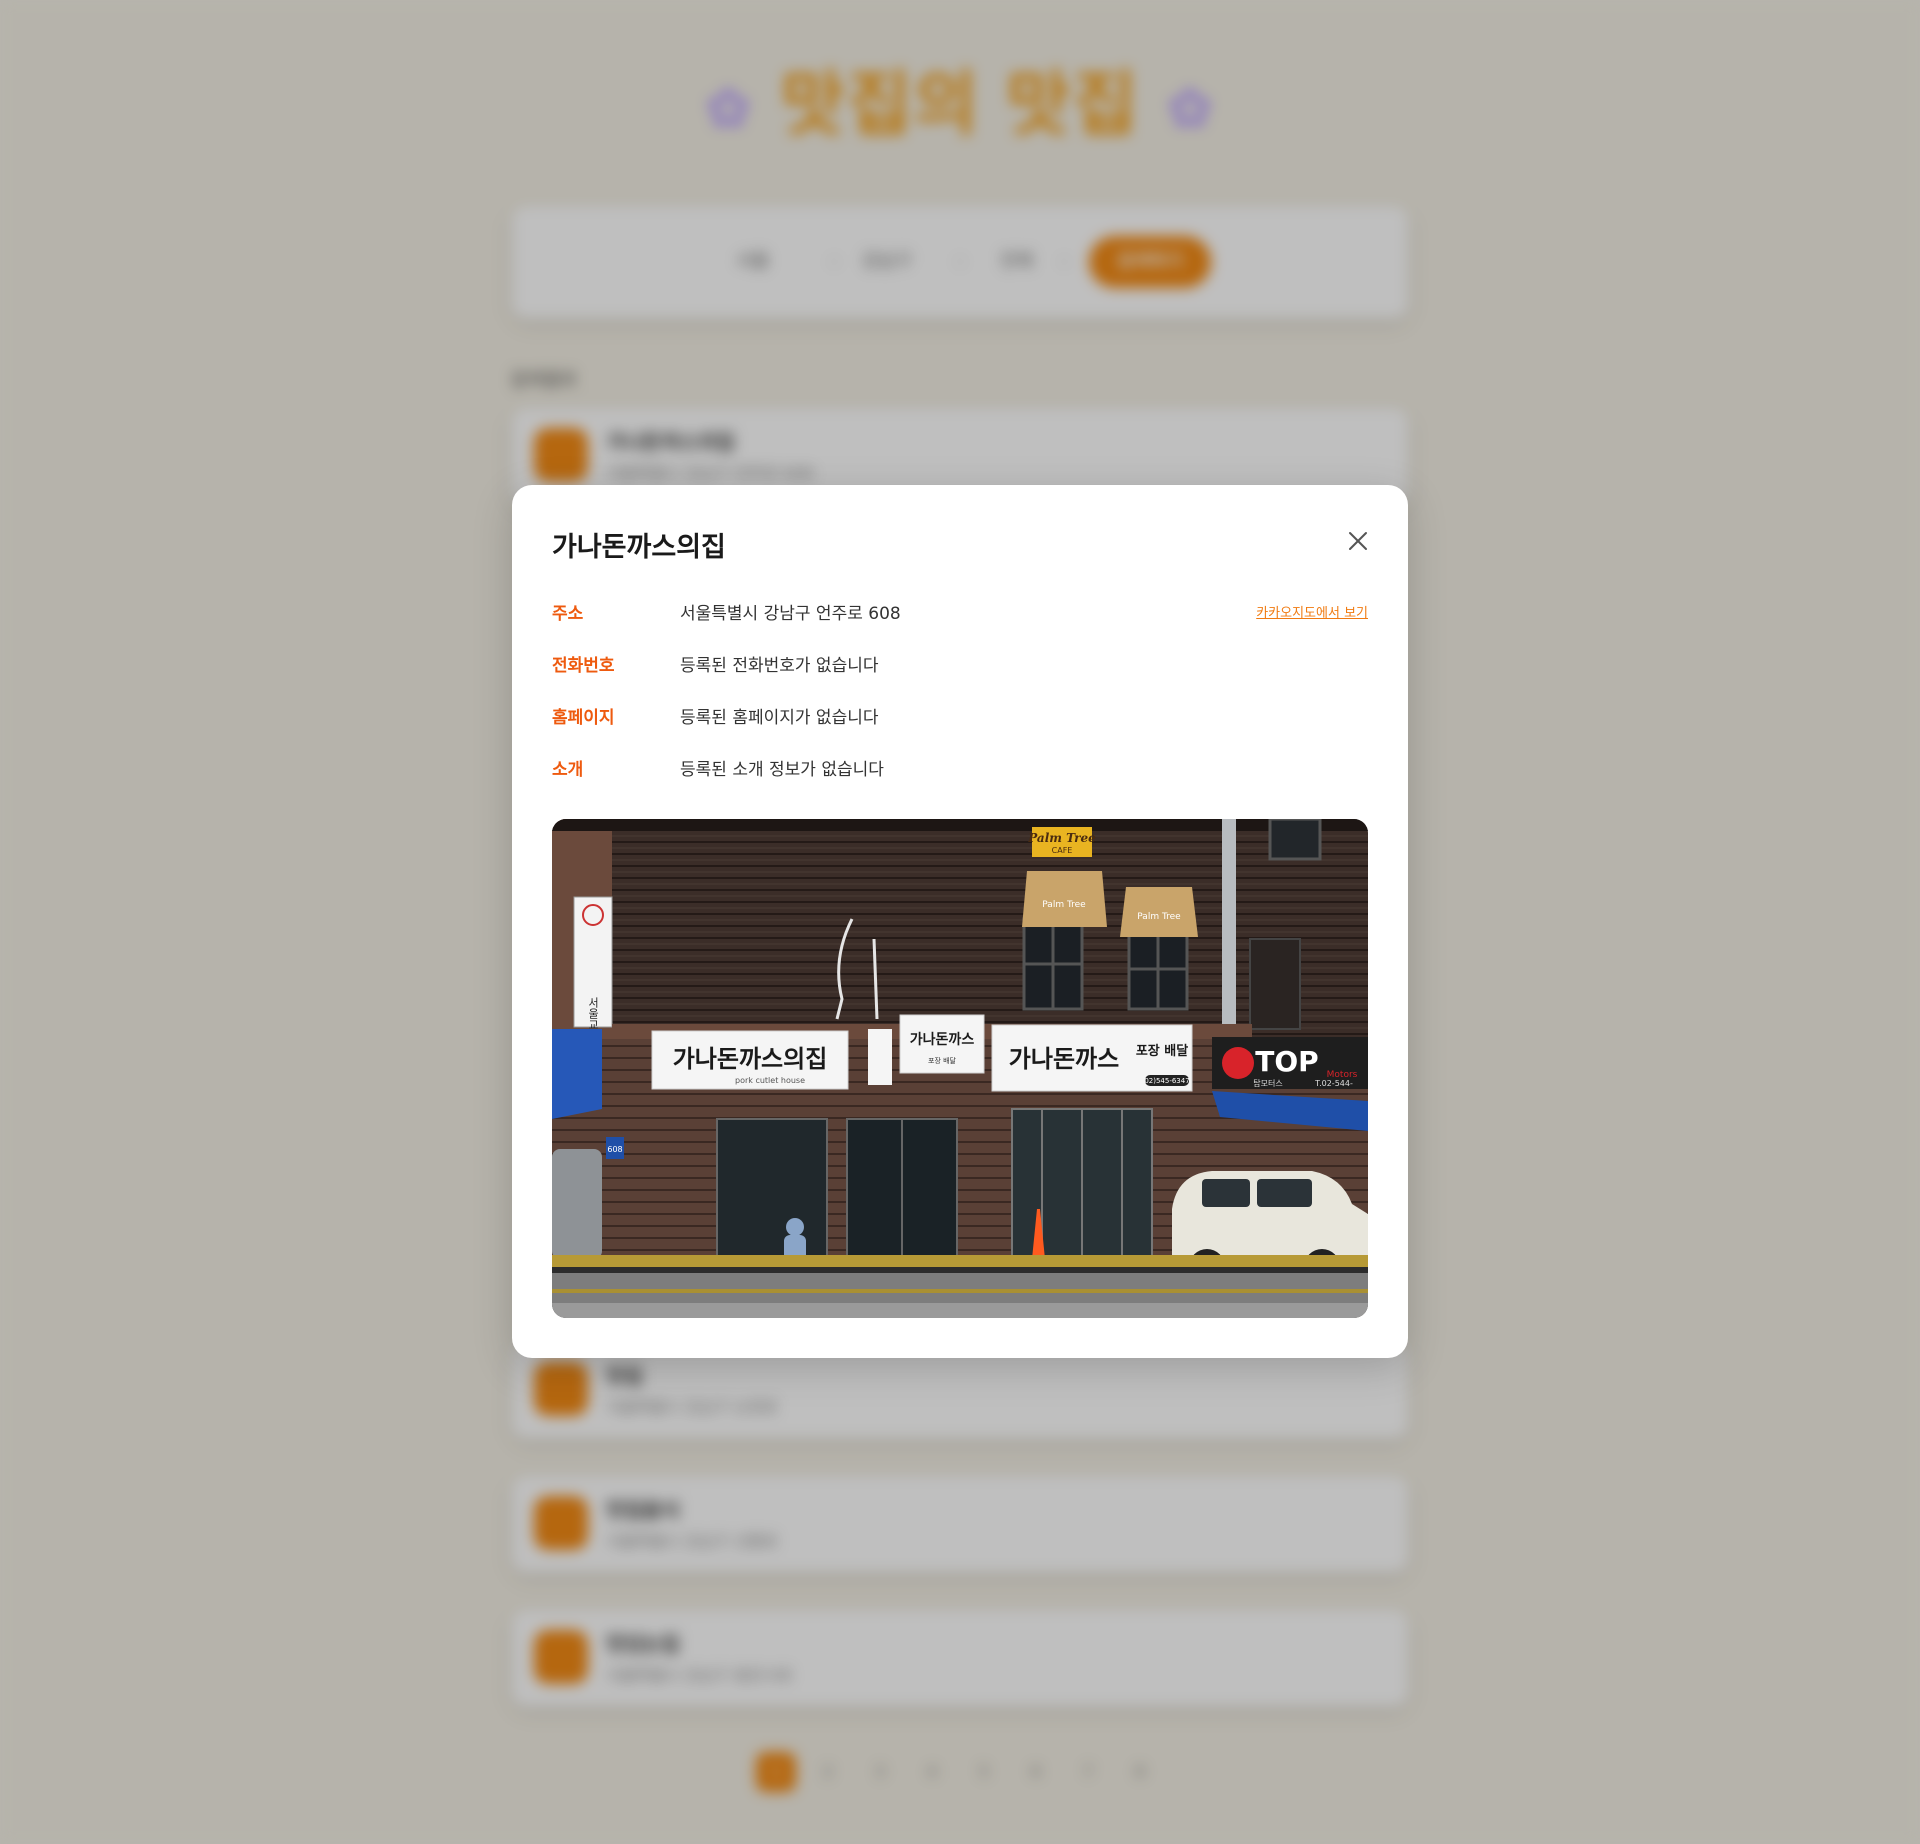 This screenshot has height=1844, width=1920. I want to click on modal-title: 가나돈까스의집, so click(639, 547).